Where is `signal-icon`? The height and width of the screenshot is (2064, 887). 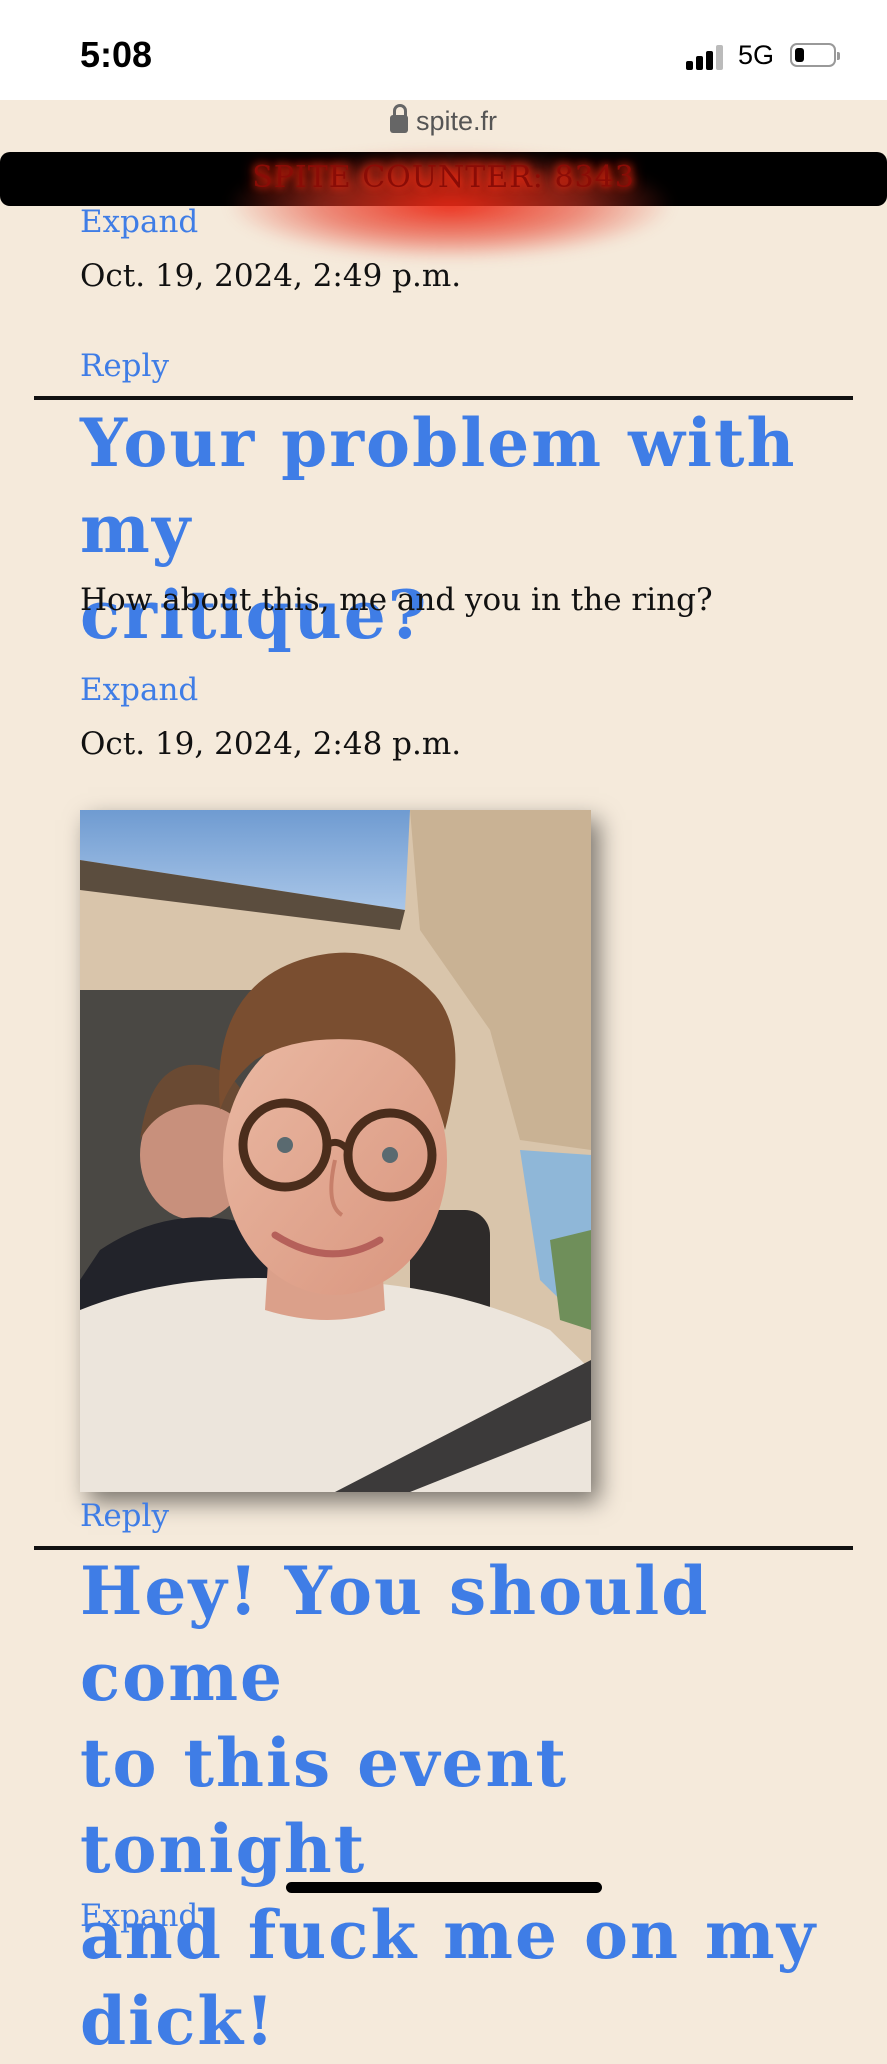
signal-icon is located at coordinates (706, 57).